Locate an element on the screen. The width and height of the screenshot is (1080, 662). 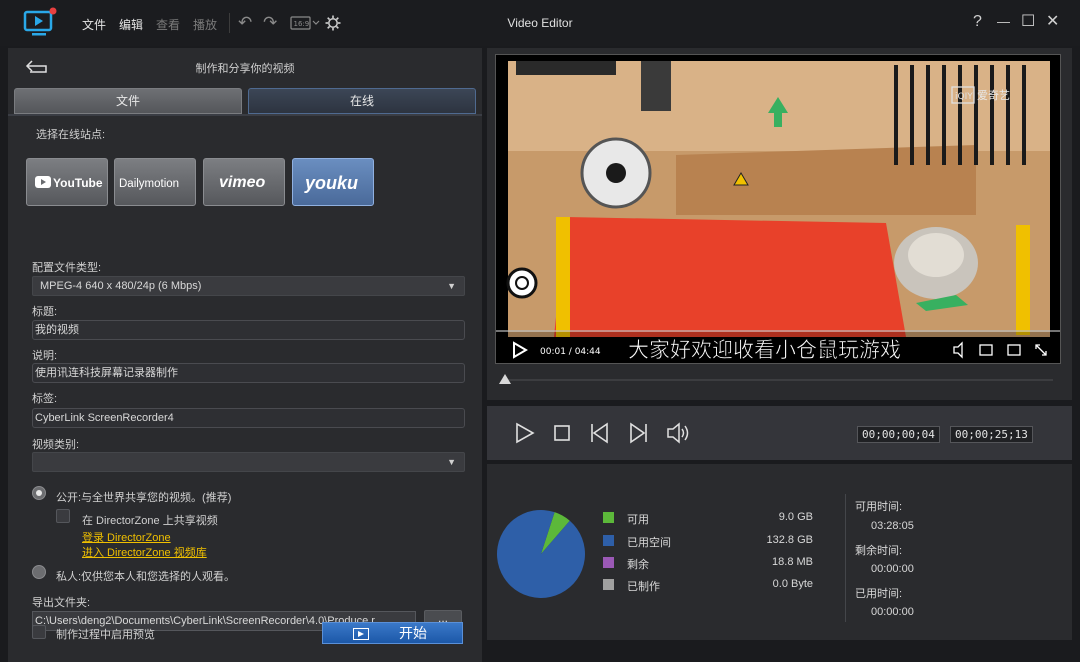
vimeo-button: vimeo is located at coordinates (244, 182).